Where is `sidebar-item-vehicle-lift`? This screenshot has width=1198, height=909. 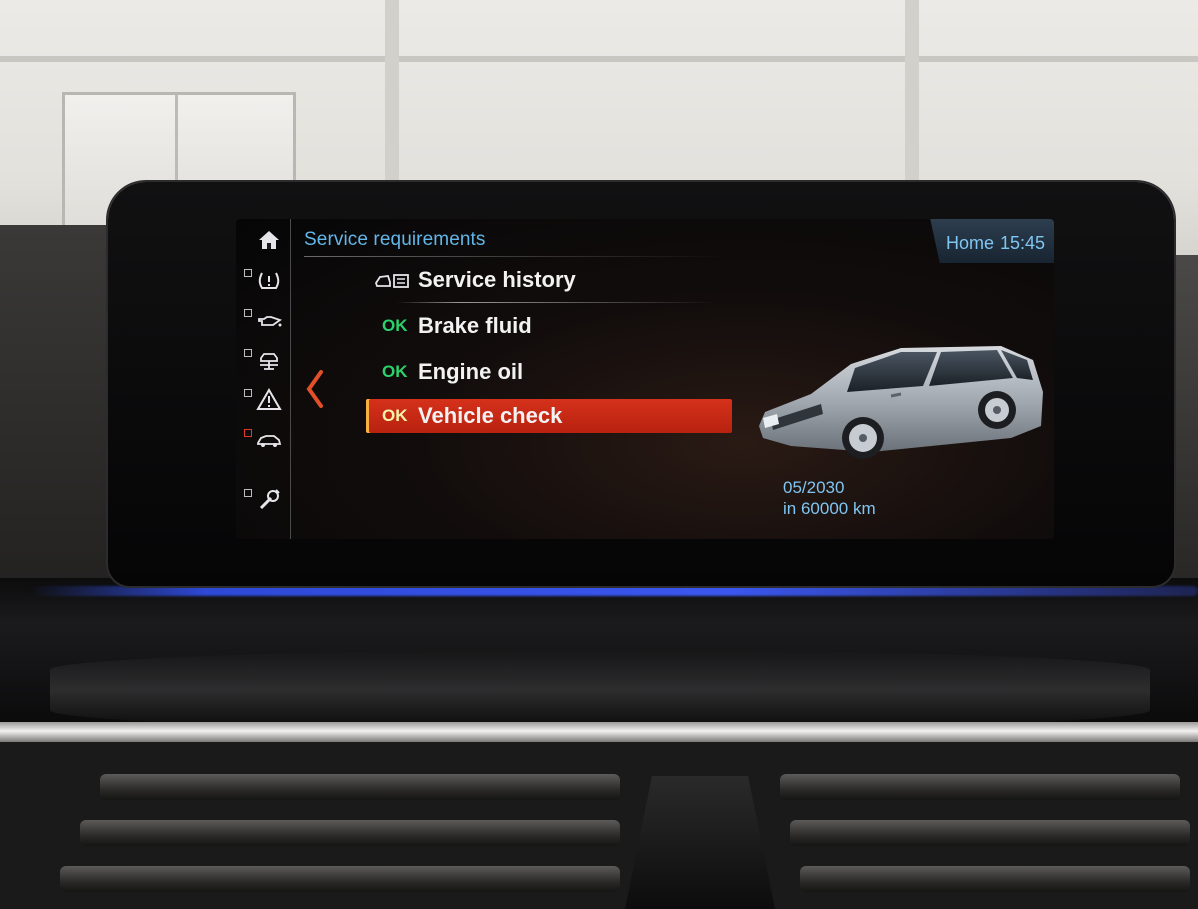 sidebar-item-vehicle-lift is located at coordinates (262, 361).